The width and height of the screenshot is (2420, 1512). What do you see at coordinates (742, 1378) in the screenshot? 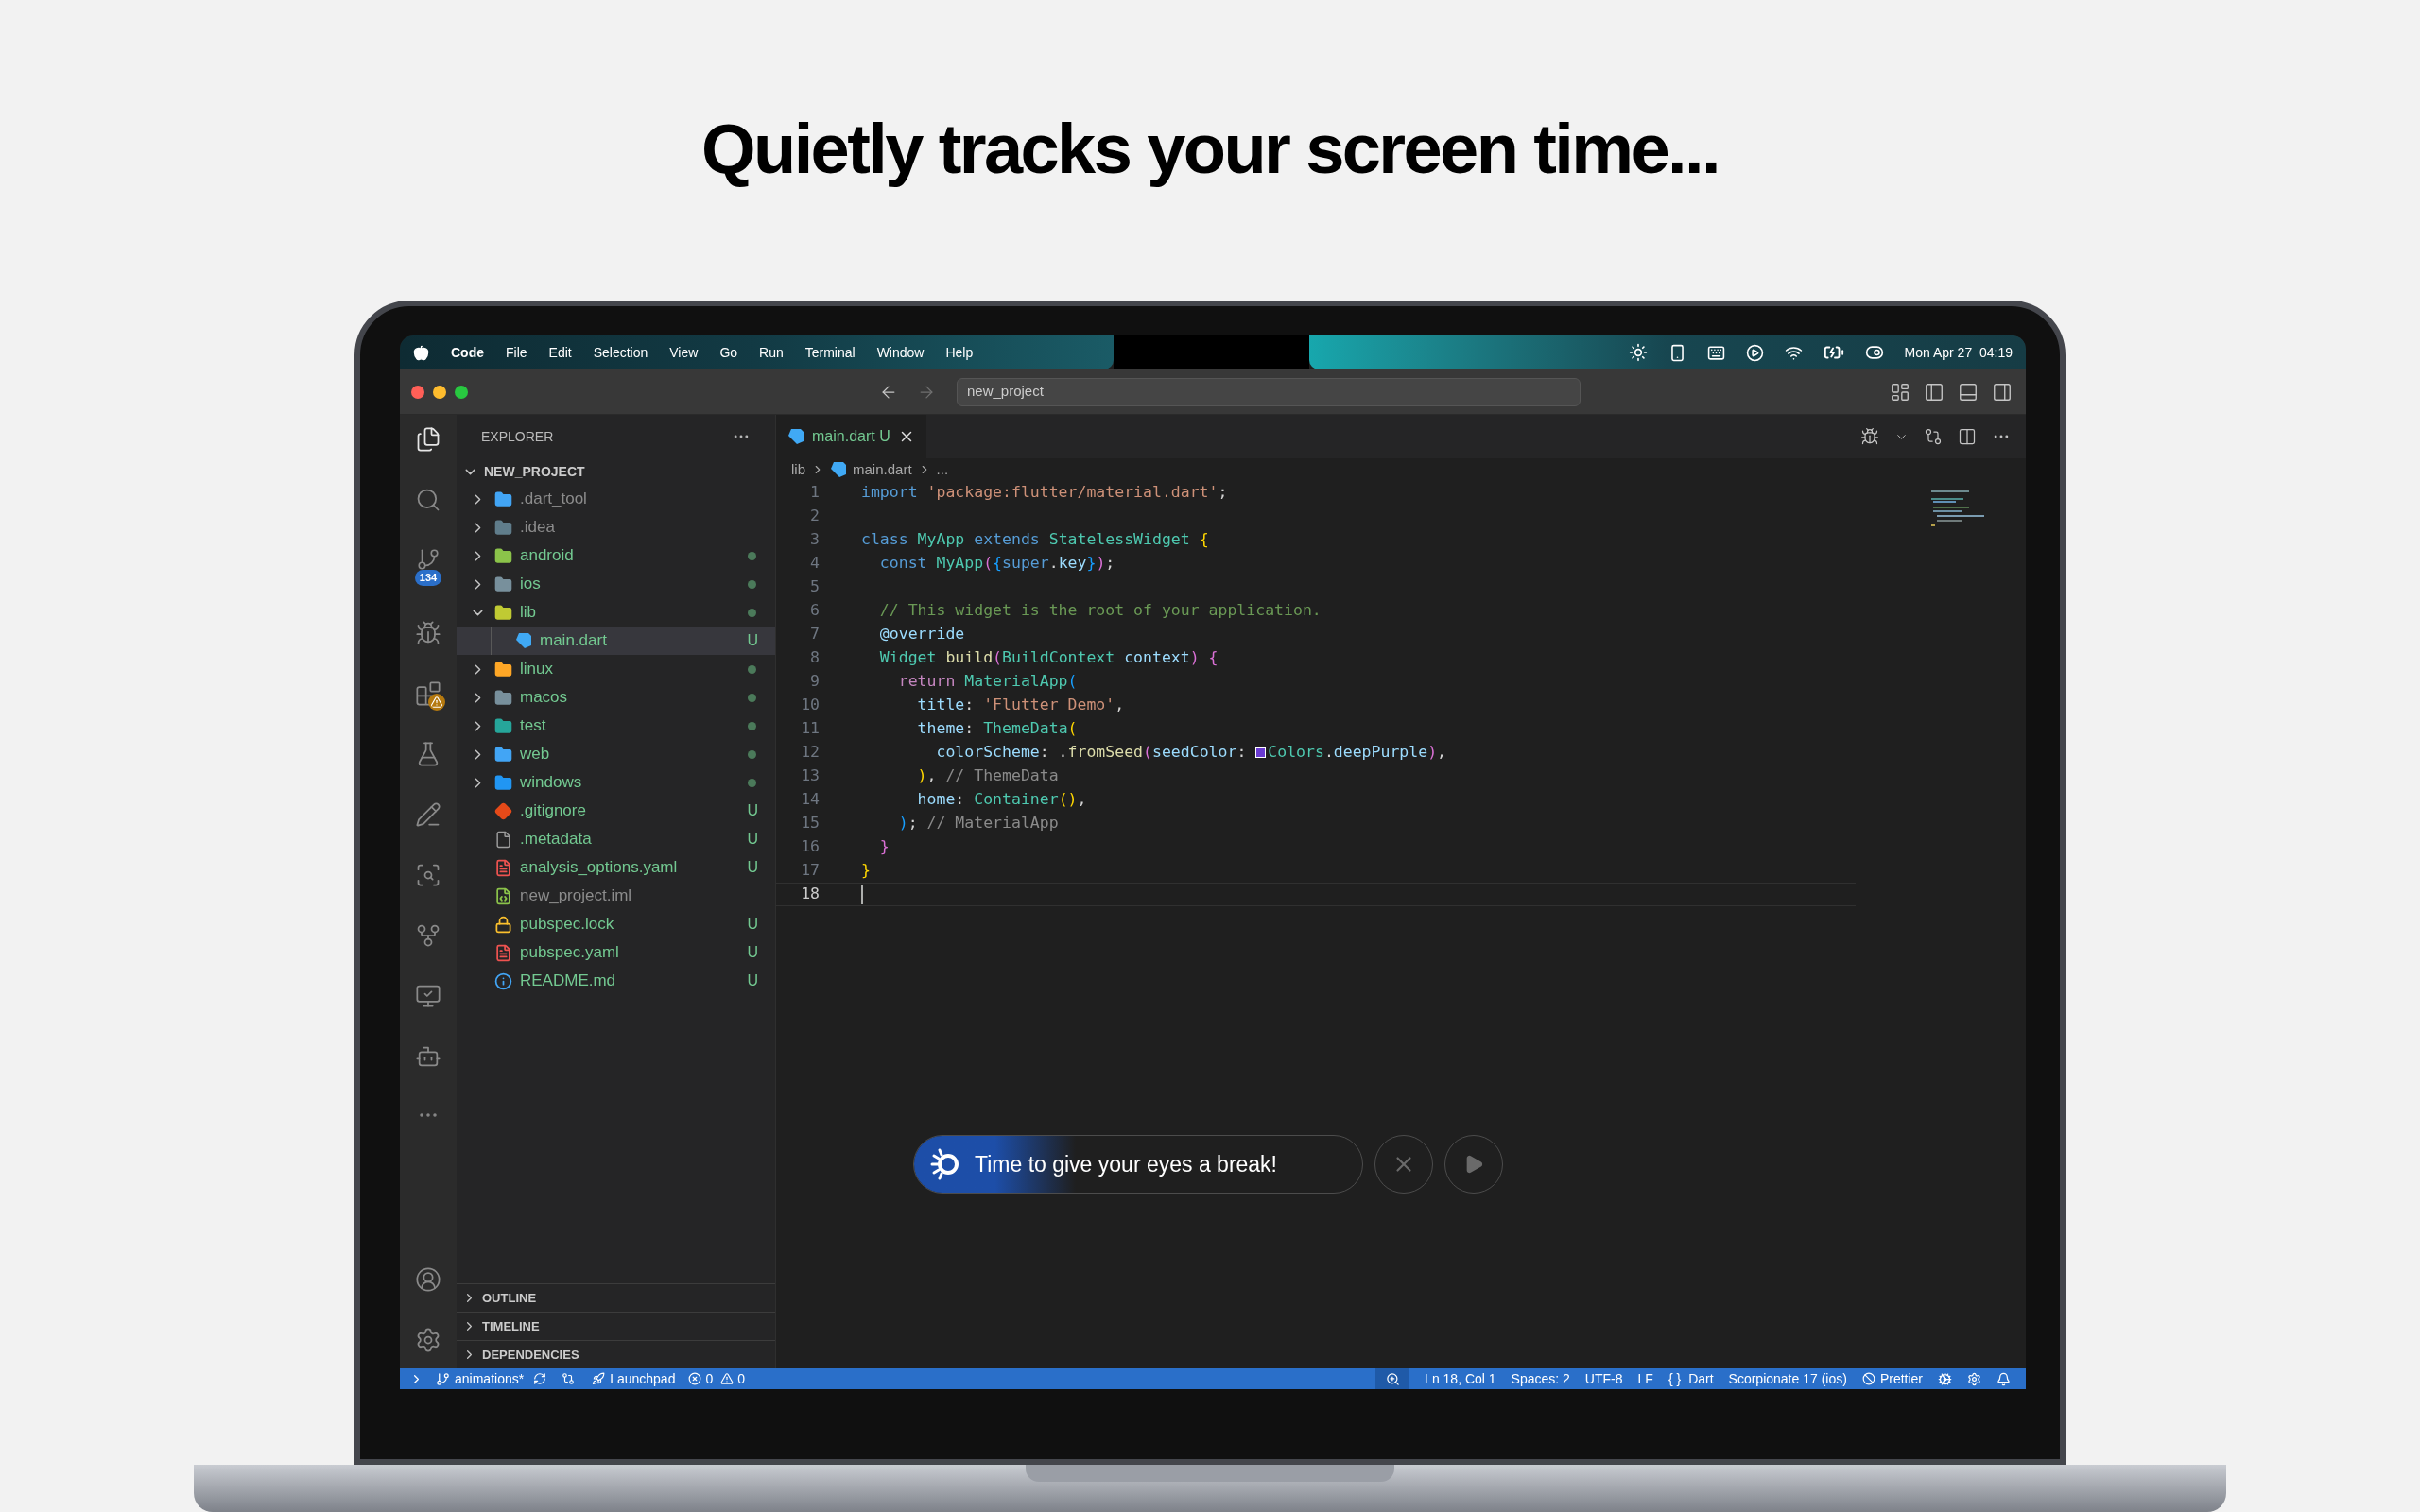
I see `warning-count: 0` at bounding box center [742, 1378].